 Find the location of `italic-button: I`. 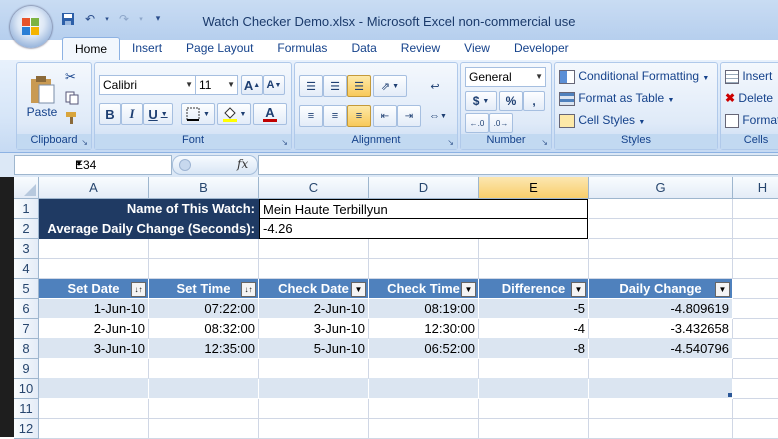

italic-button: I is located at coordinates (132, 114).